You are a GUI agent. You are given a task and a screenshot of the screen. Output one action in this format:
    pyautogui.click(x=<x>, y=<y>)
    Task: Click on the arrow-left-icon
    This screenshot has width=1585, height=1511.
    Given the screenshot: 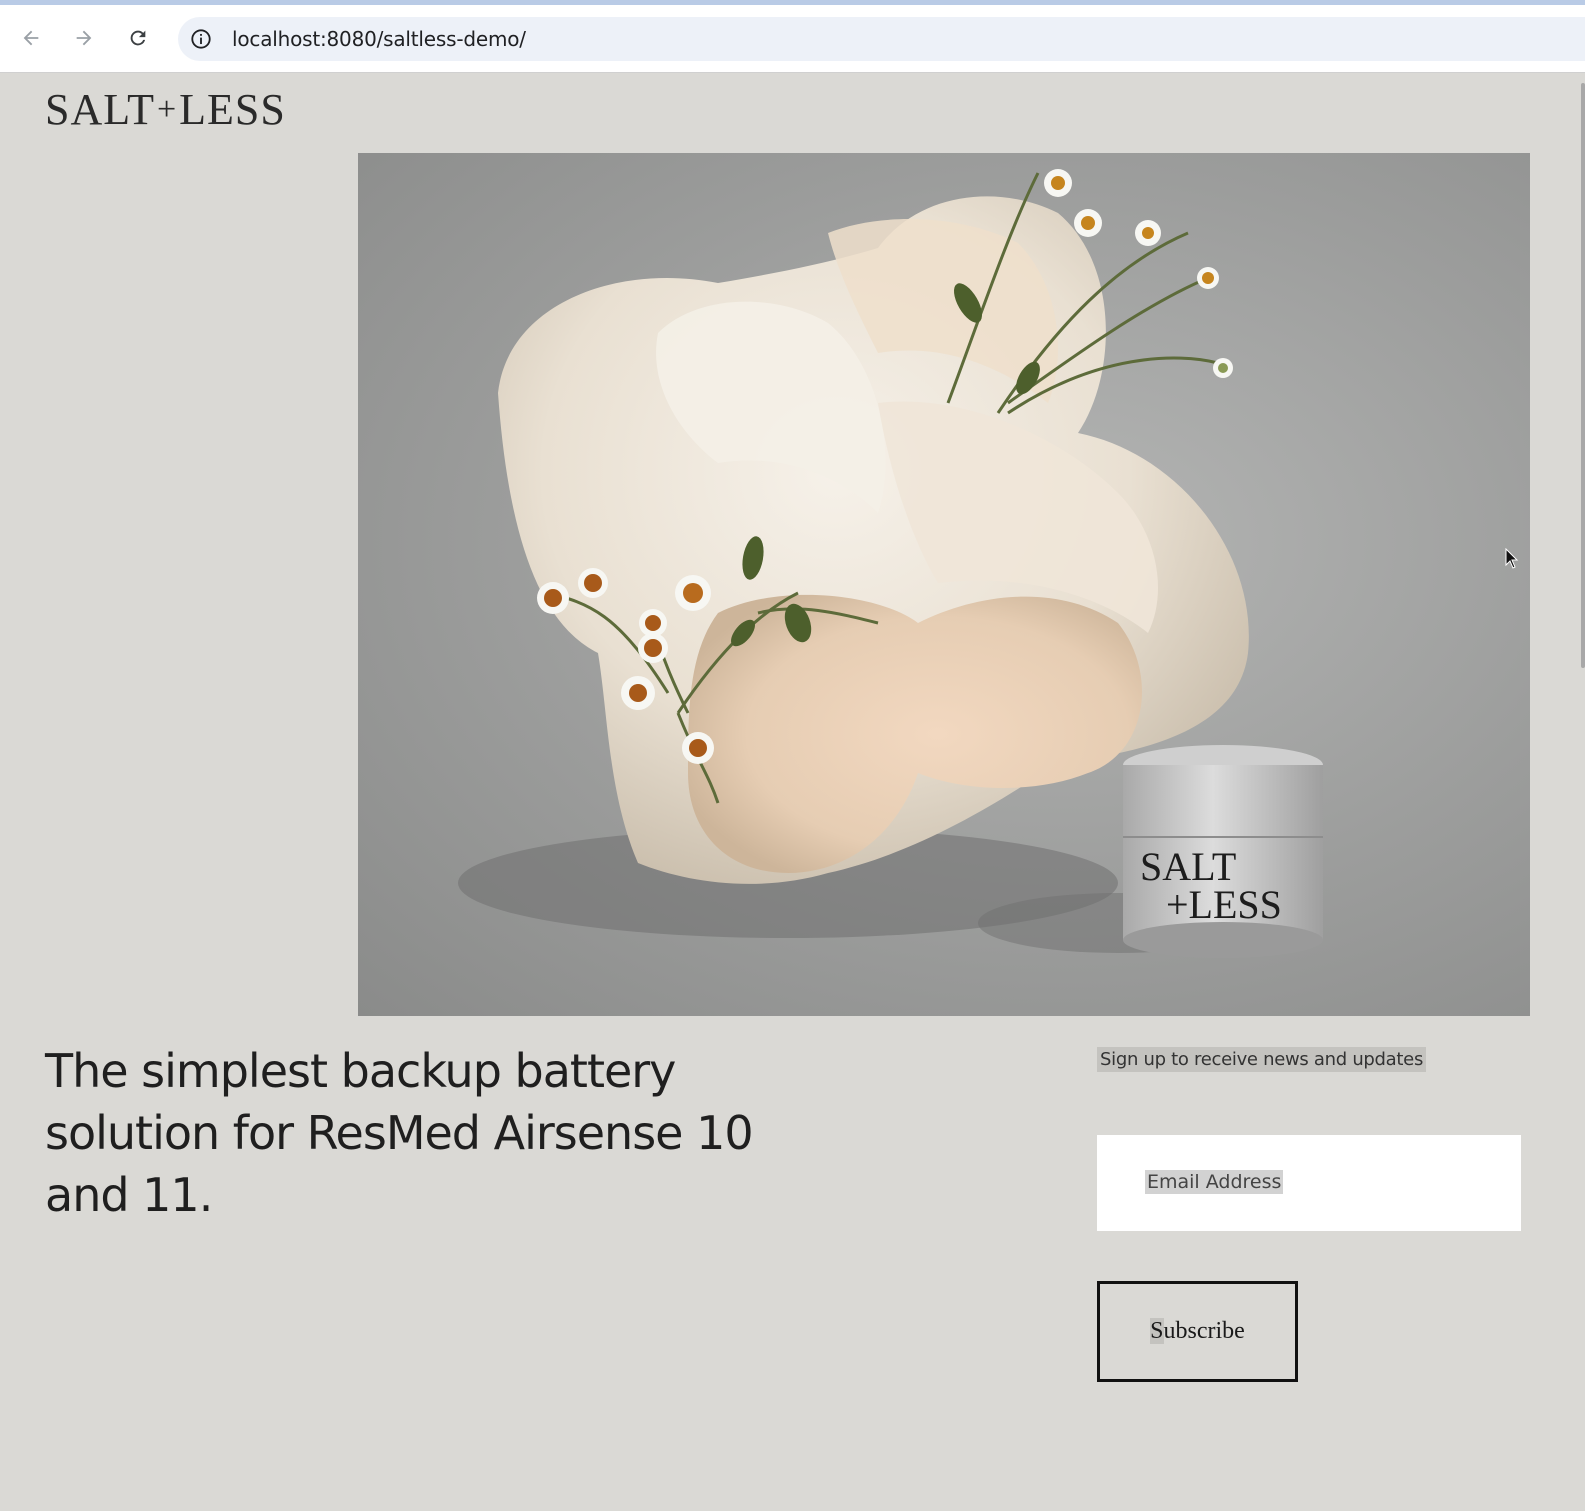 What is the action you would take?
    pyautogui.click(x=31, y=38)
    